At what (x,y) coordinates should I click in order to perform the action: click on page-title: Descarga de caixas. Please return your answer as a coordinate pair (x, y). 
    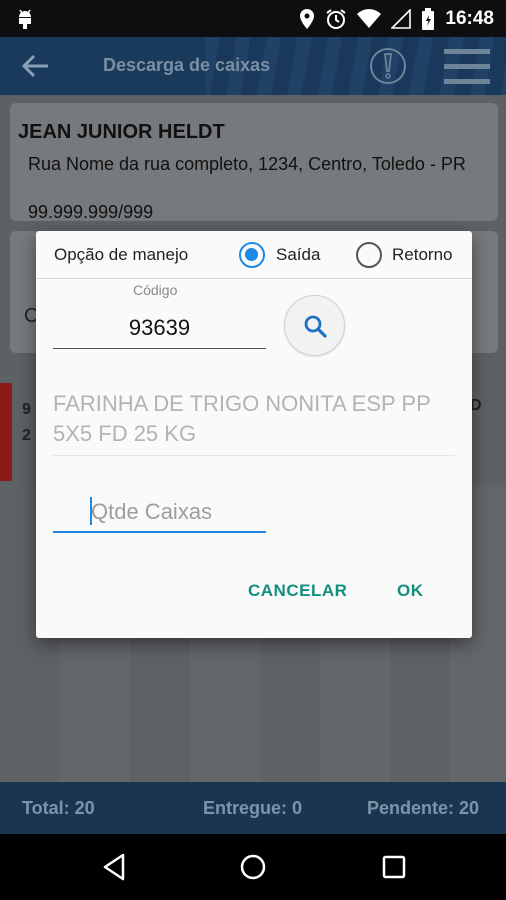
    Looking at the image, I should click on (187, 65).